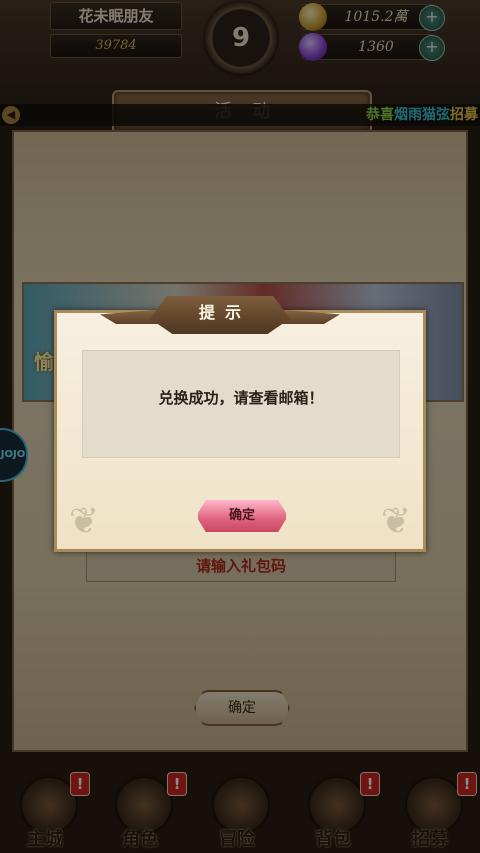 This screenshot has height=853, width=480. I want to click on dialog-confirm-button: 确定, so click(242, 516).